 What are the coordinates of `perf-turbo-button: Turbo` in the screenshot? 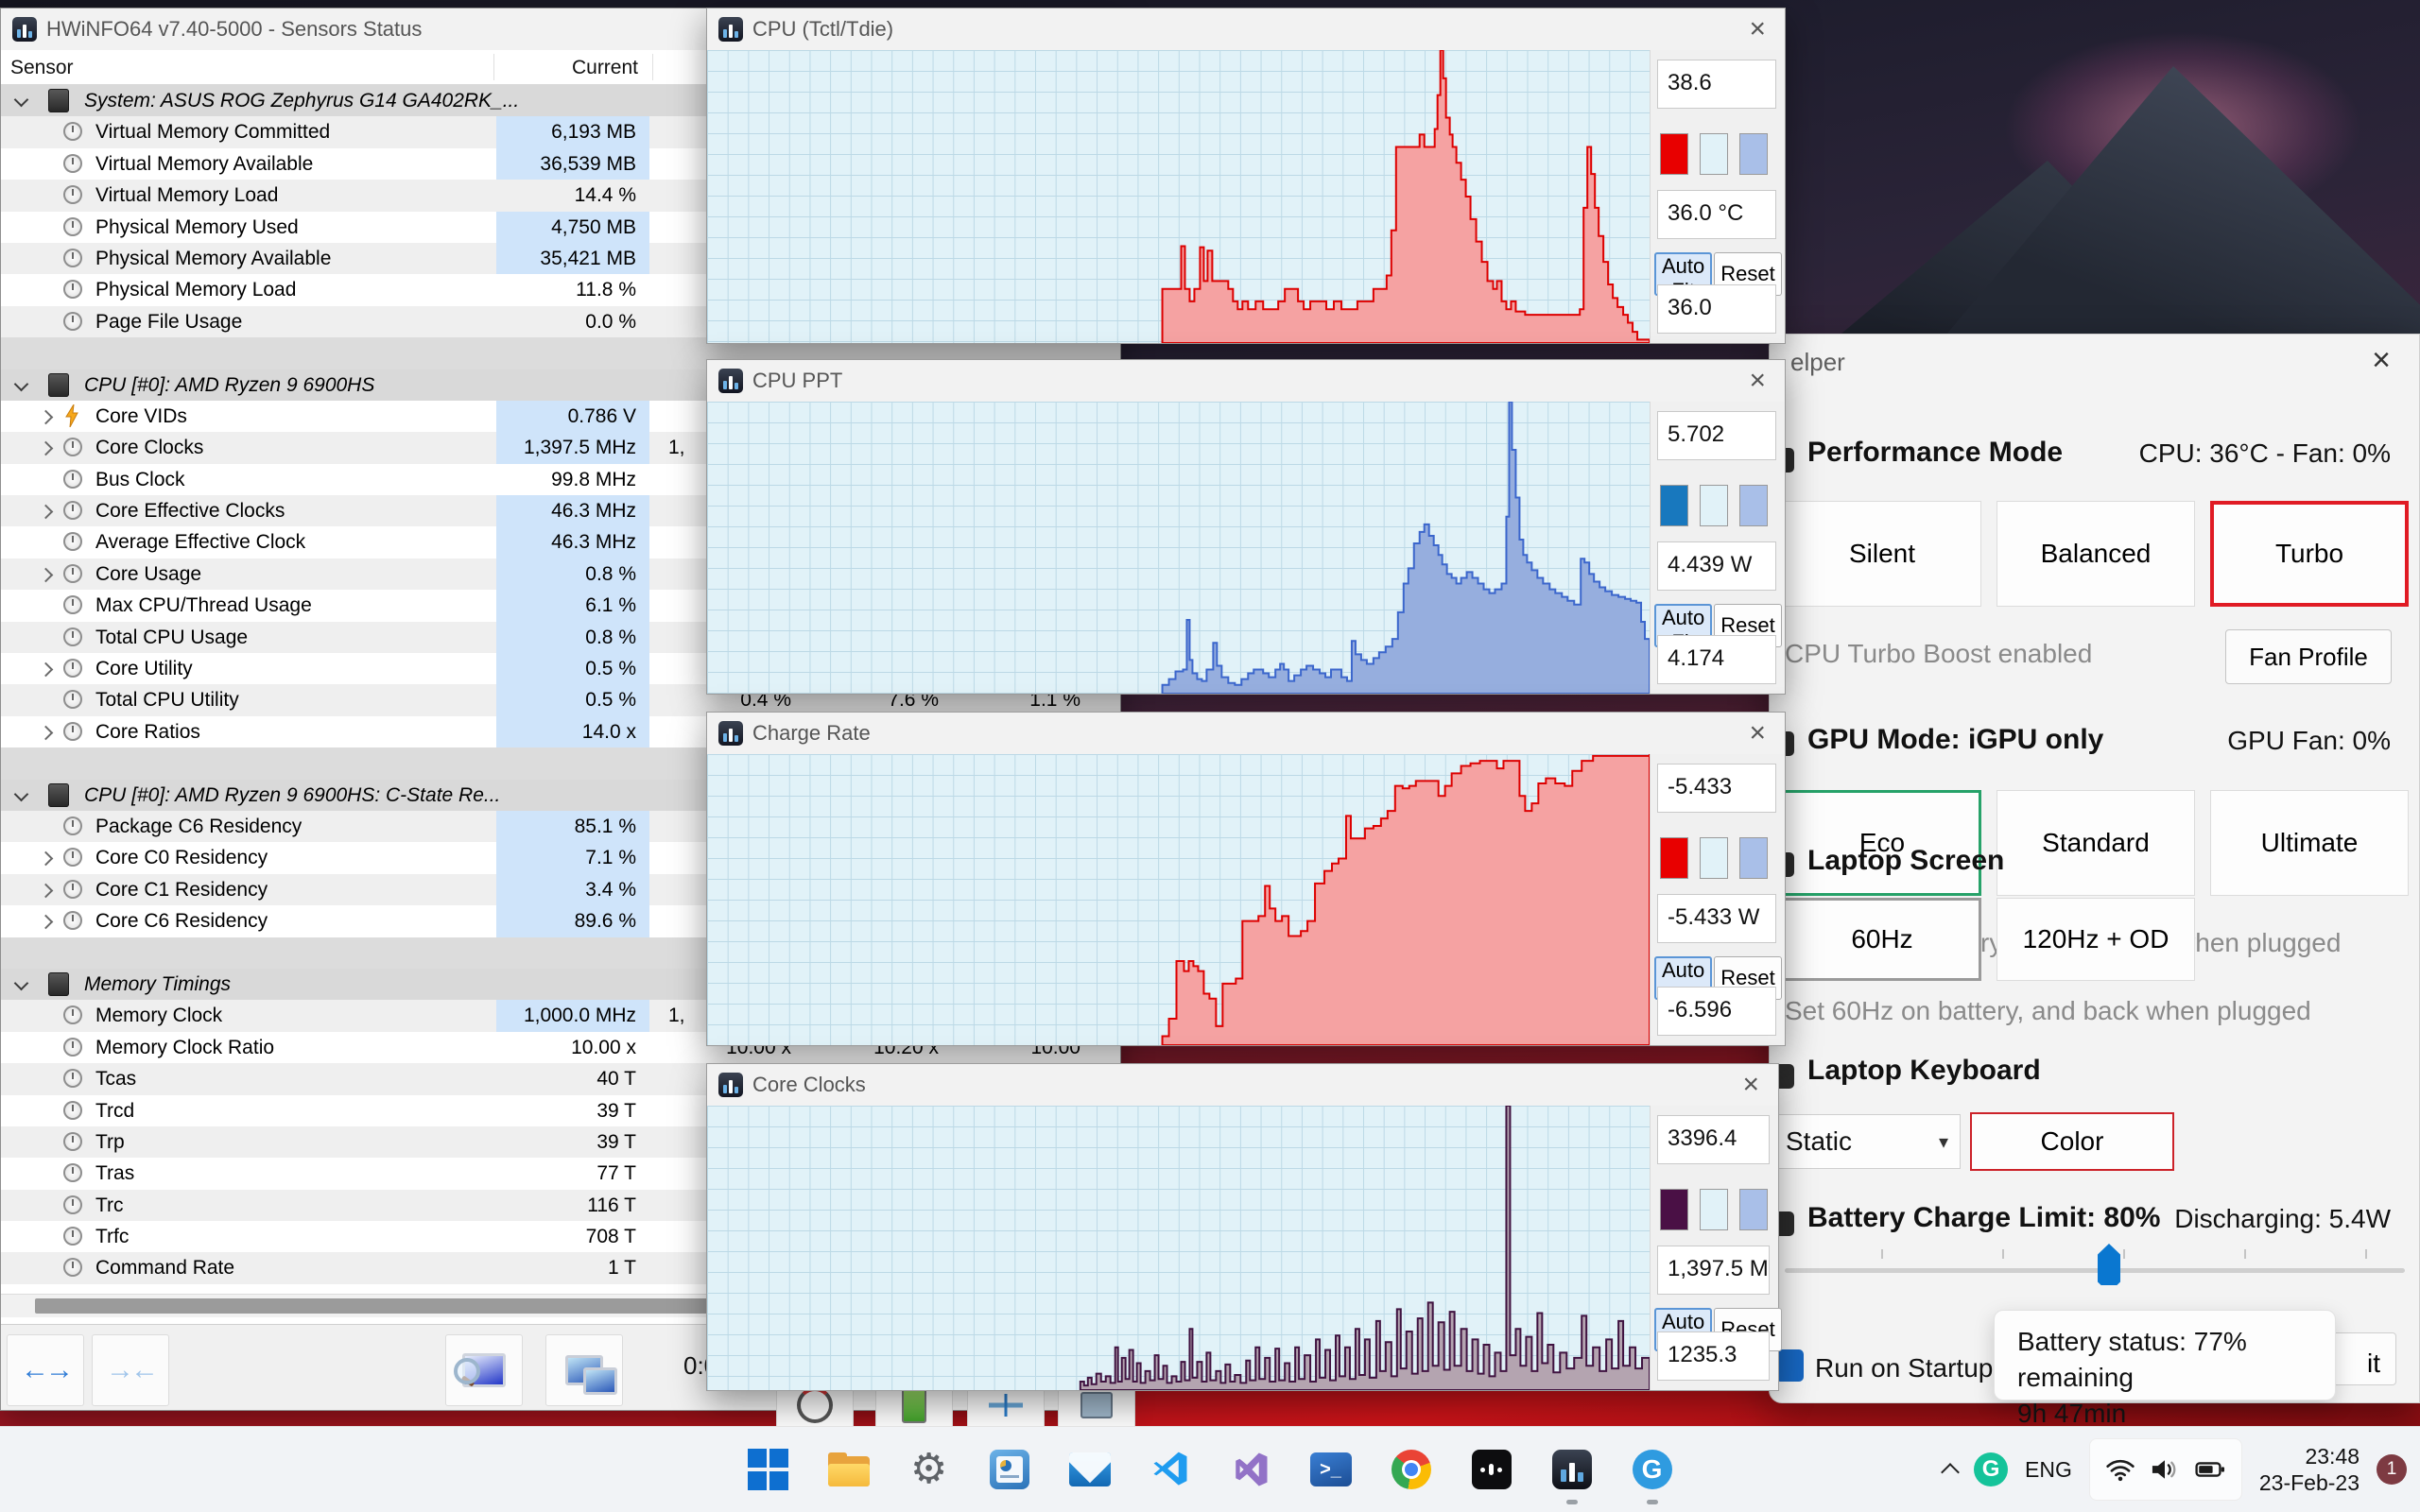 It's located at (2309, 554).